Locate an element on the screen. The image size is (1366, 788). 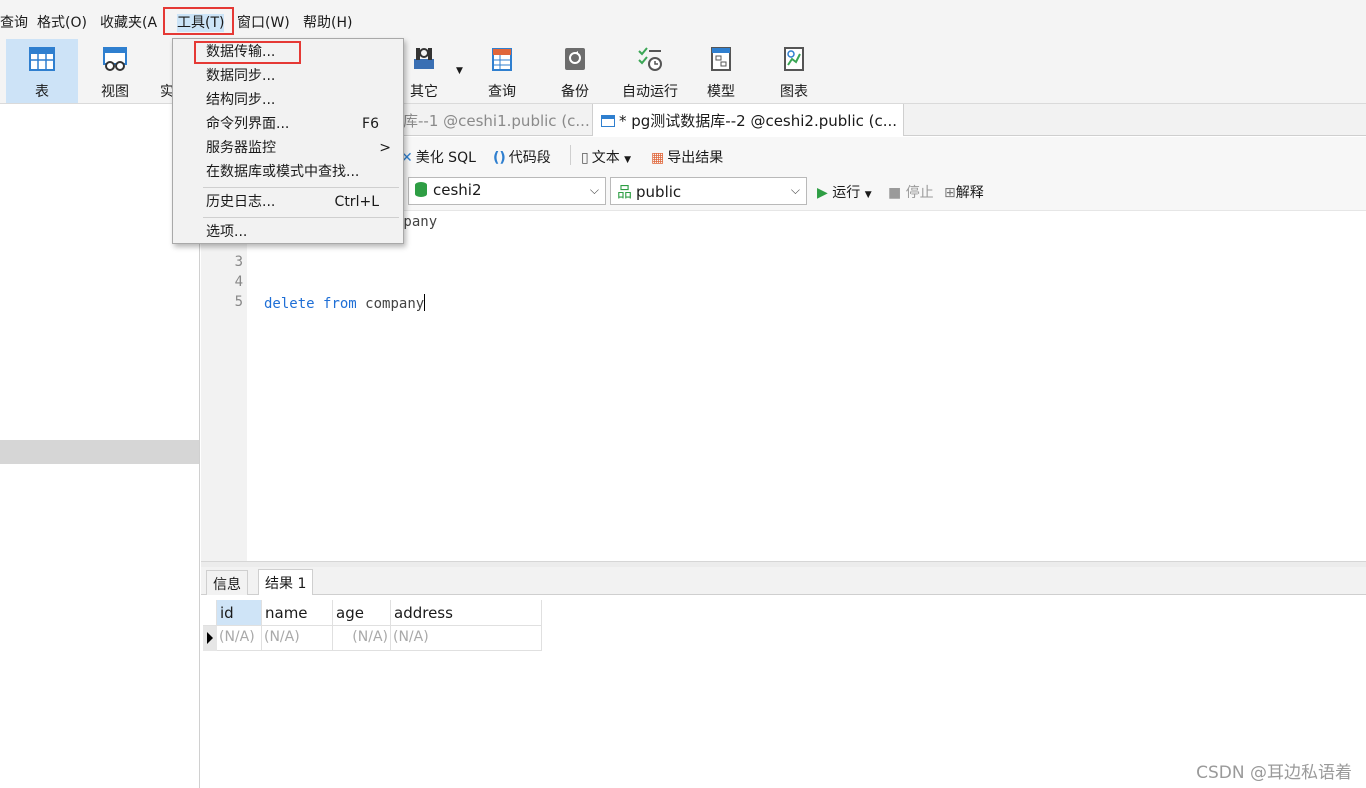
shortcut-f6: F6 is located at coordinates (370, 124).